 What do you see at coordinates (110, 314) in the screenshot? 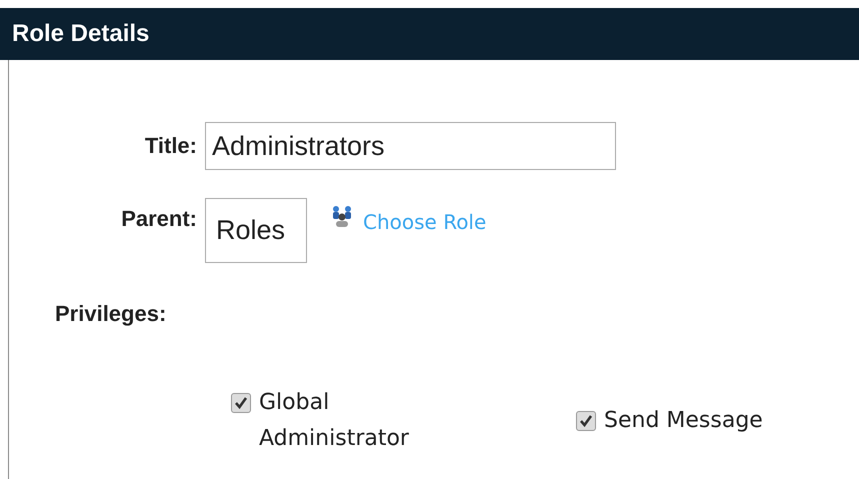
I see `privileges-label: Privileges:` at bounding box center [110, 314].